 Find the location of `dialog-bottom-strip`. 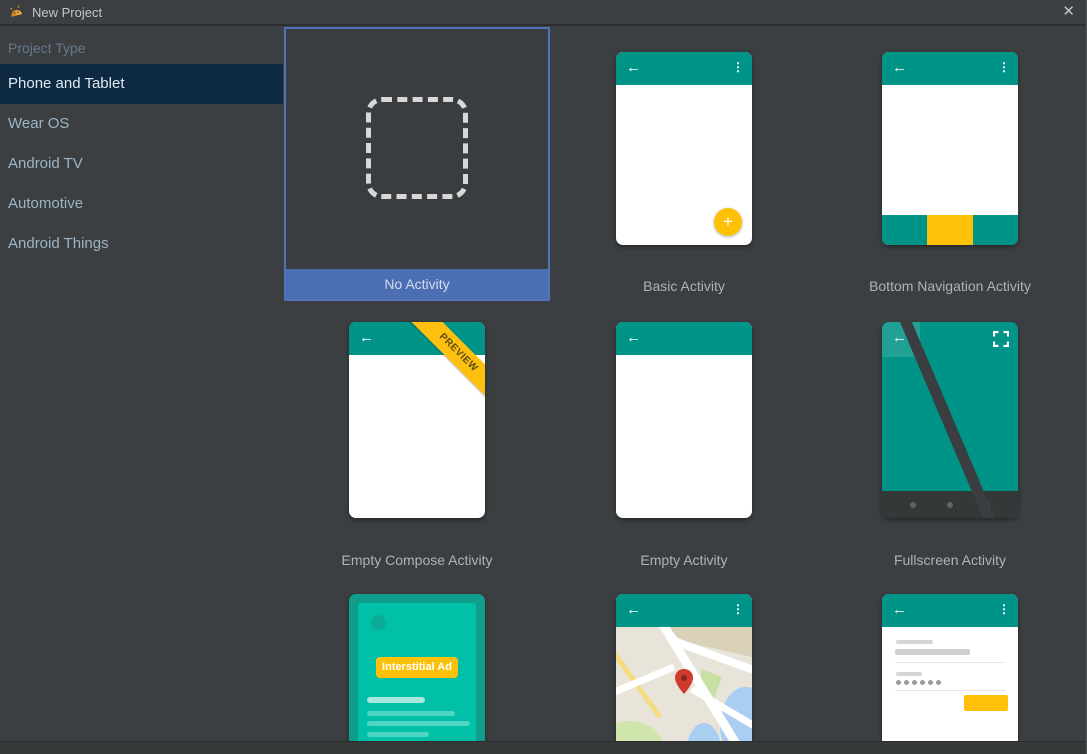

dialog-bottom-strip is located at coordinates (543, 747).